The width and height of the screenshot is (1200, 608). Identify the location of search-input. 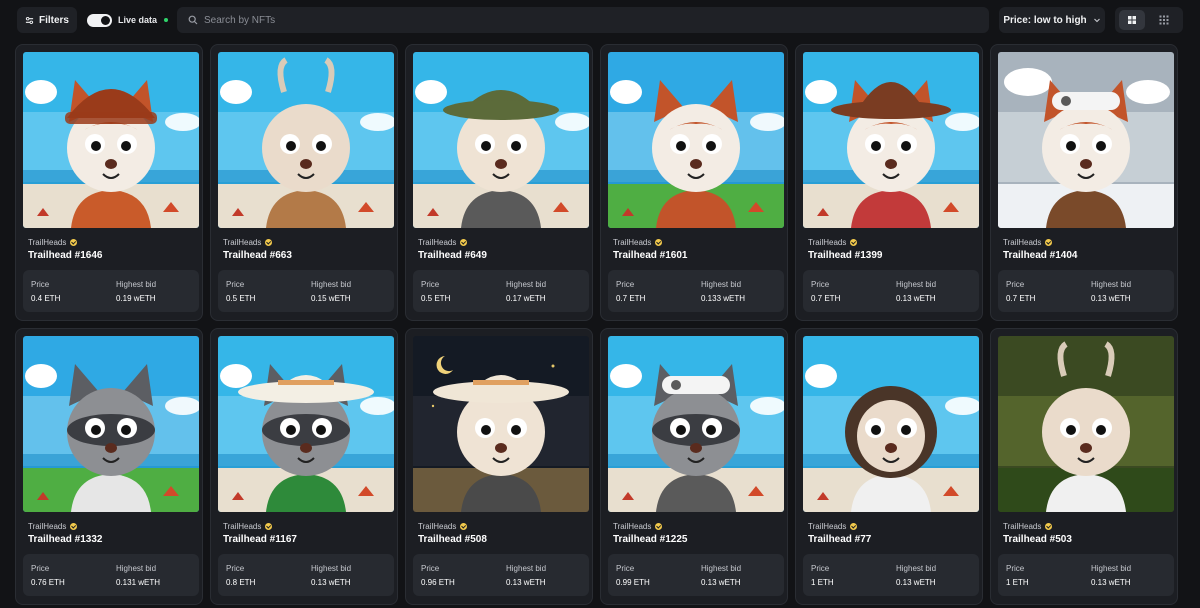
(584, 20).